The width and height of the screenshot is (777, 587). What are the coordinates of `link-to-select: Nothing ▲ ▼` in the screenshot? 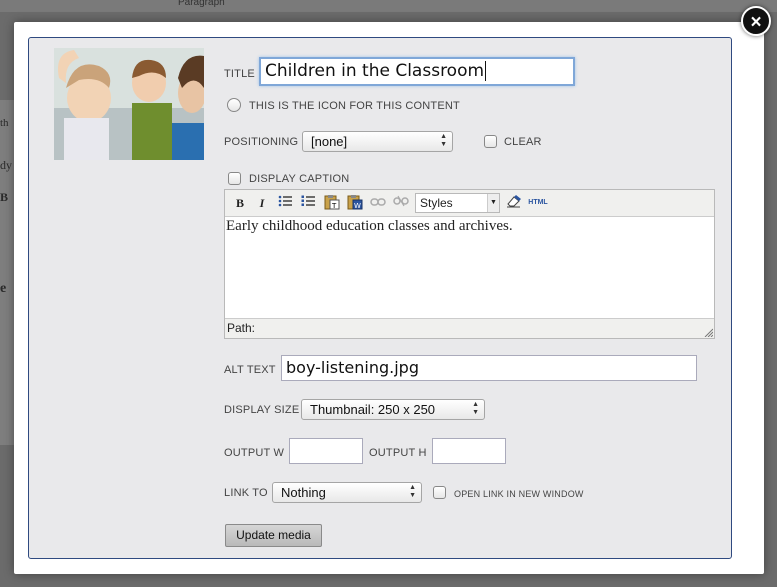 It's located at (347, 492).